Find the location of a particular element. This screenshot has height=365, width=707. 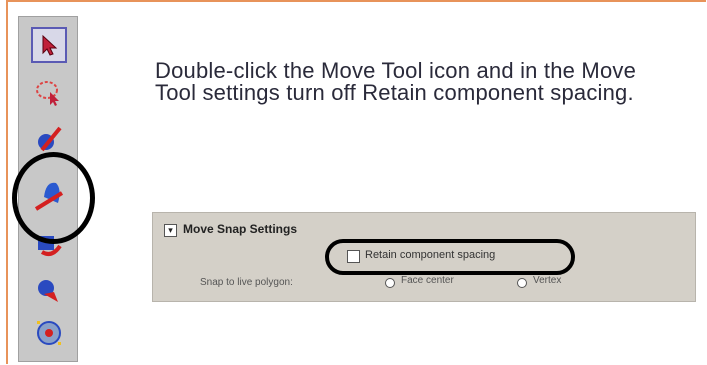

scale-tool-button is located at coordinates (49, 291).